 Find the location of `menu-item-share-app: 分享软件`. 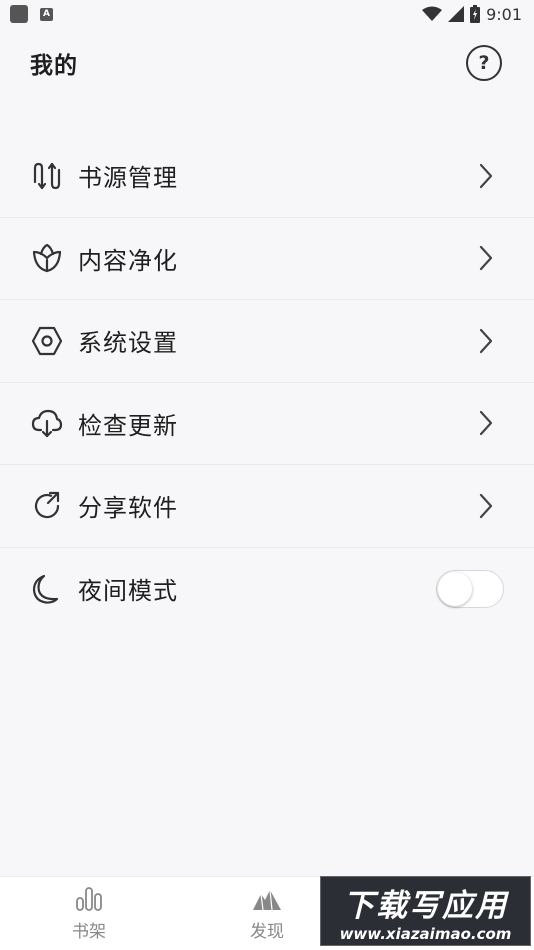

menu-item-share-app: 分享软件 is located at coordinates (267, 506).